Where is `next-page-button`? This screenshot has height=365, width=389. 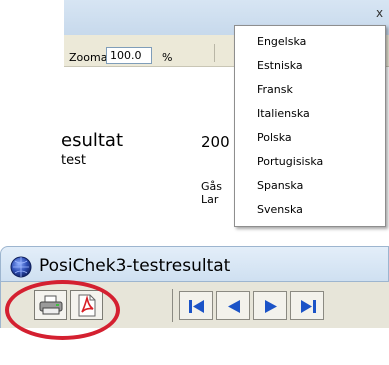 next-page-button is located at coordinates (270, 305).